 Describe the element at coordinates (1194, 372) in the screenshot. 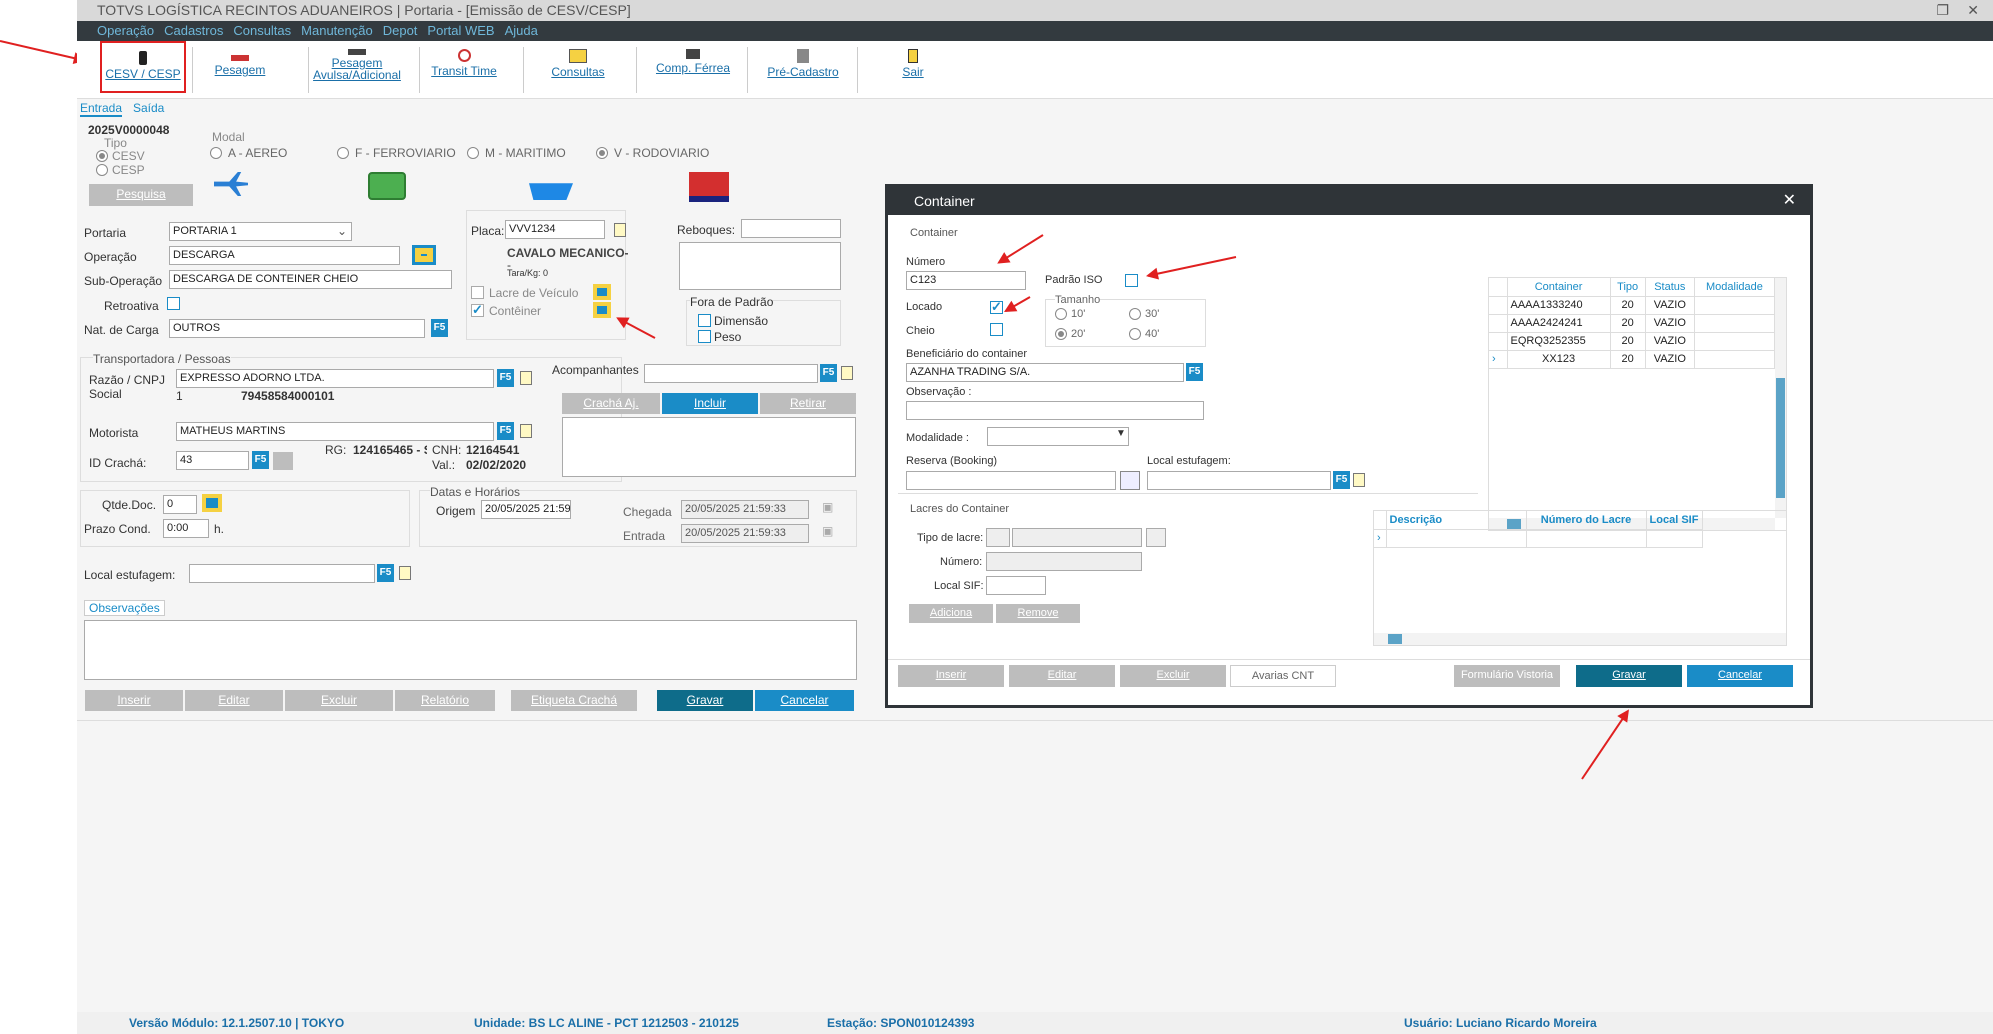

I see `beneficiario-f5-button: F5` at that location.